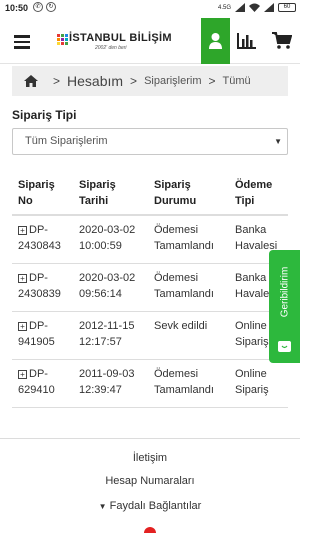 This screenshot has width=320, height=533. What do you see at coordinates (36, 382) in the screenshot?
I see `order-no-cell: + DP- 629410` at bounding box center [36, 382].